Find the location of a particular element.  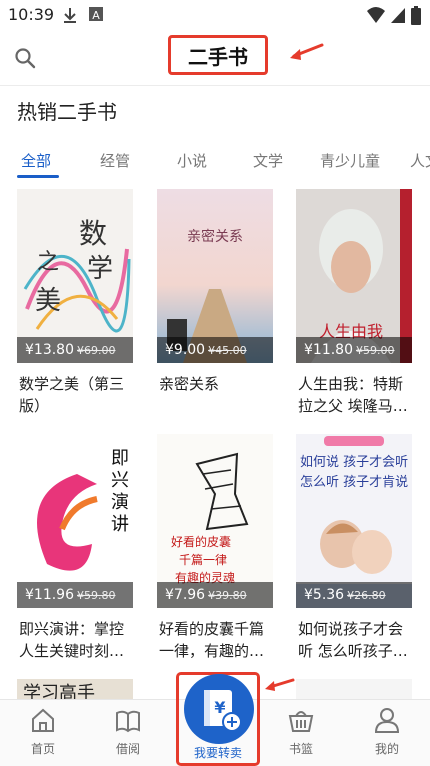

section-title: 热销二手书 is located at coordinates (67, 112).